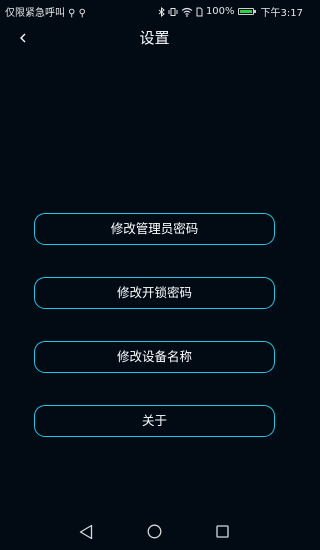 The width and height of the screenshot is (320, 550). I want to click on change-device-name-button: 修改设备名称, so click(154, 357).